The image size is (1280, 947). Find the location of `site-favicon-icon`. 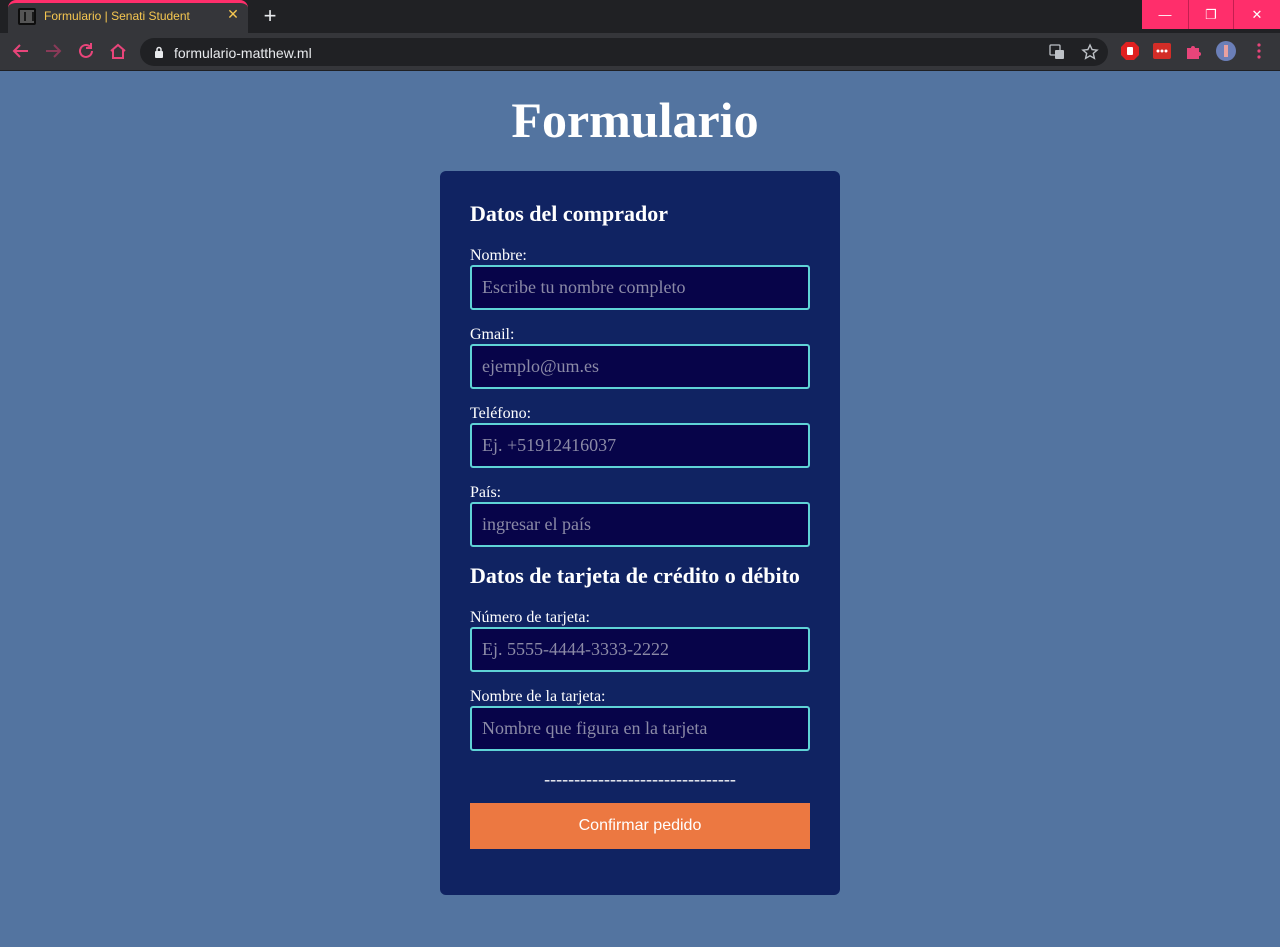

site-favicon-icon is located at coordinates (27, 16).